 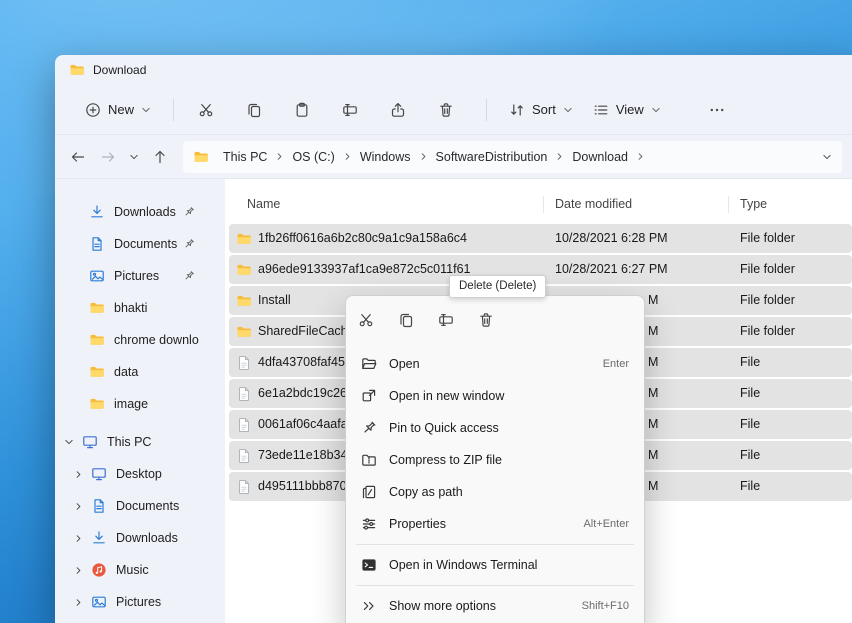 What do you see at coordinates (495, 544) in the screenshot?
I see `menu-separator` at bounding box center [495, 544].